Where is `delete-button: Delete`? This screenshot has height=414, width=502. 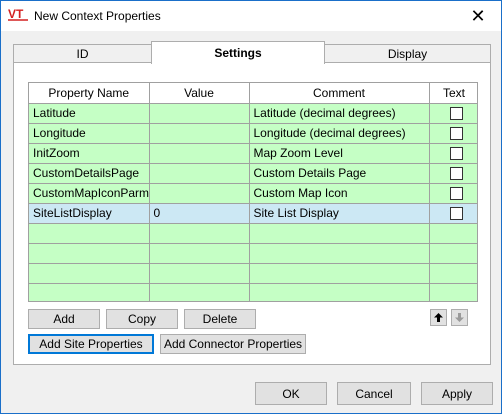 delete-button: Delete is located at coordinates (220, 319).